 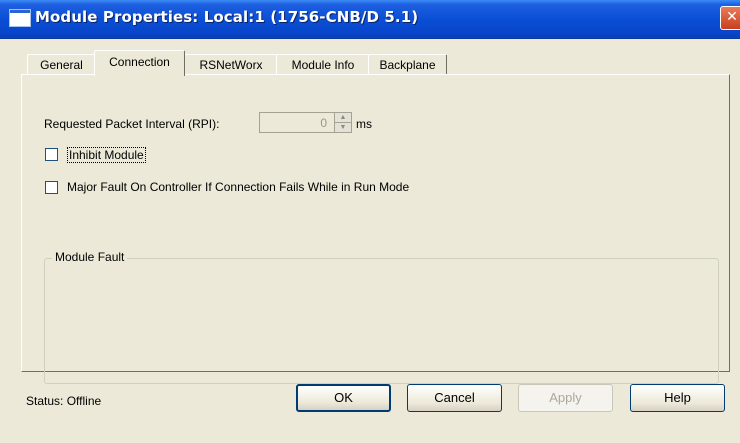 I want to click on close-icon: ✕, so click(x=730, y=18).